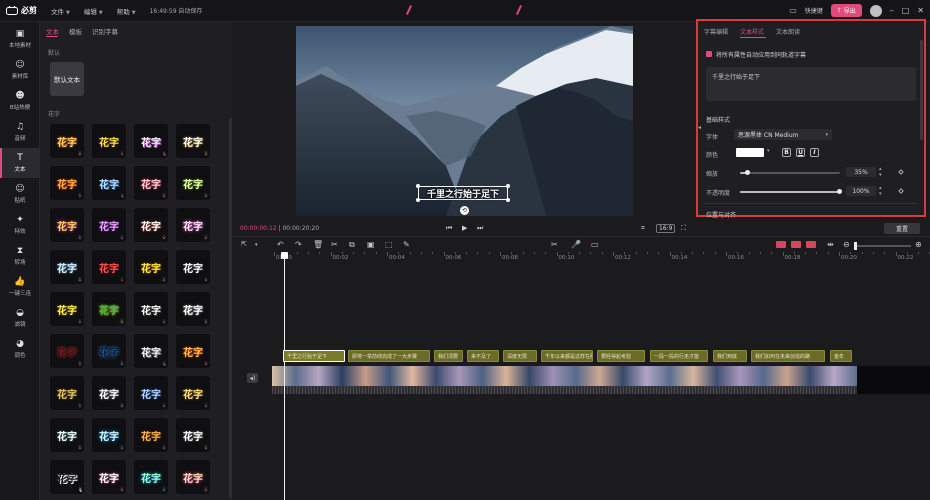  What do you see at coordinates (846, 10) in the screenshot?
I see `export-button: ⇪ 导出` at bounding box center [846, 10].